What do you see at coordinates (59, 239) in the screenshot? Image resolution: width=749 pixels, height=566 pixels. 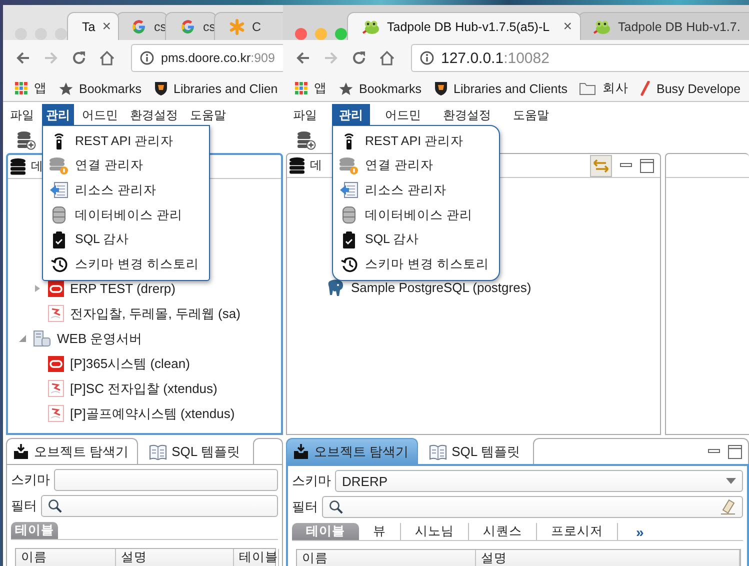 I see `clipboard-icon` at bounding box center [59, 239].